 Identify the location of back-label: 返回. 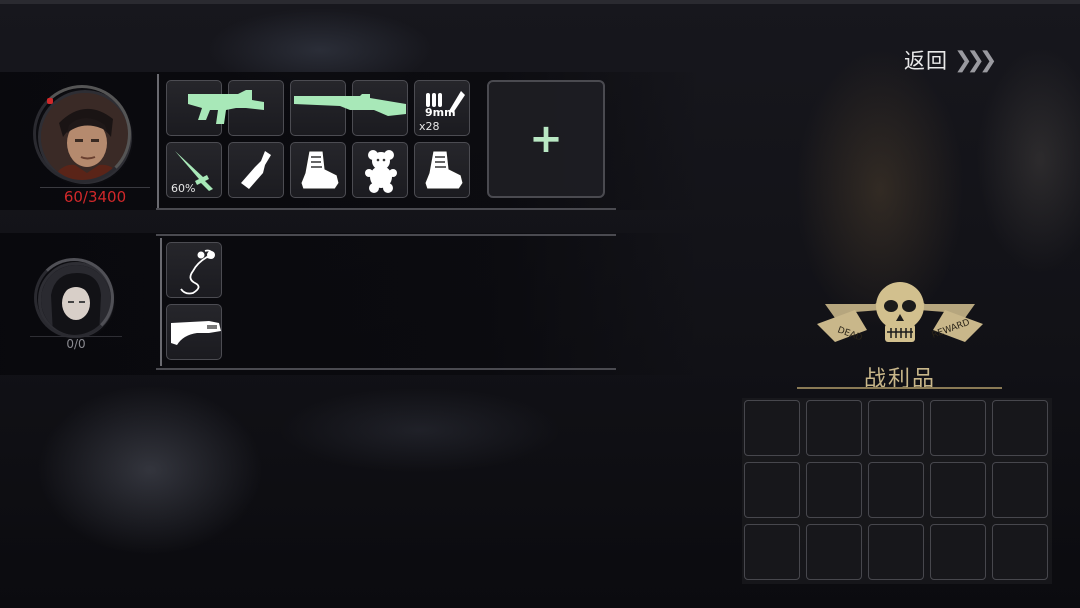
(926, 61).